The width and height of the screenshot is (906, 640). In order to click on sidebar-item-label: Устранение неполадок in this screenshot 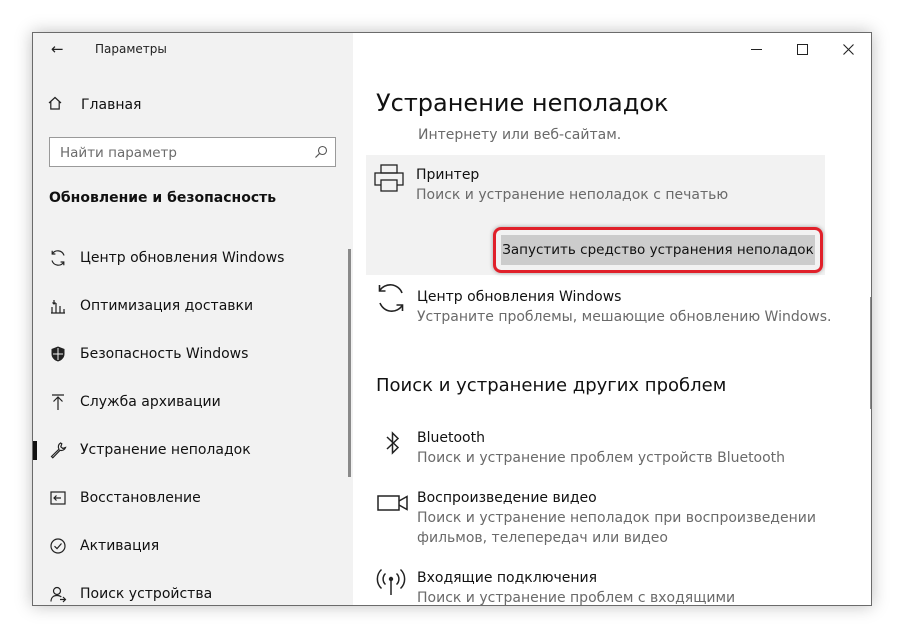, I will do `click(165, 450)`.